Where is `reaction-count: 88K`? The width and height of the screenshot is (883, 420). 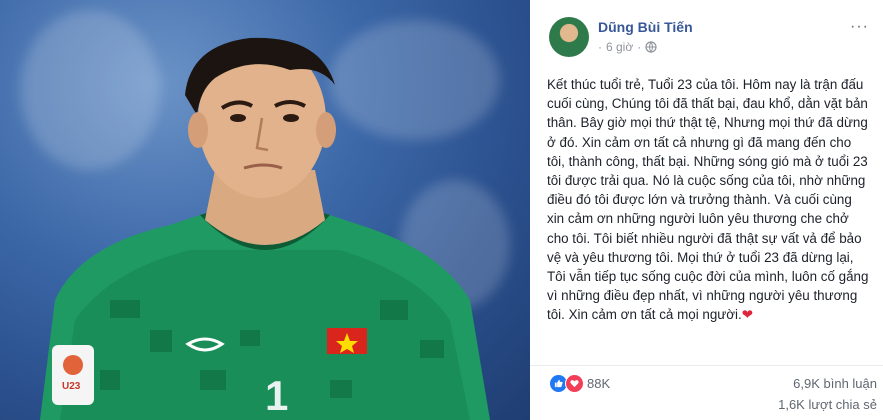 reaction-count: 88K is located at coordinates (599, 383).